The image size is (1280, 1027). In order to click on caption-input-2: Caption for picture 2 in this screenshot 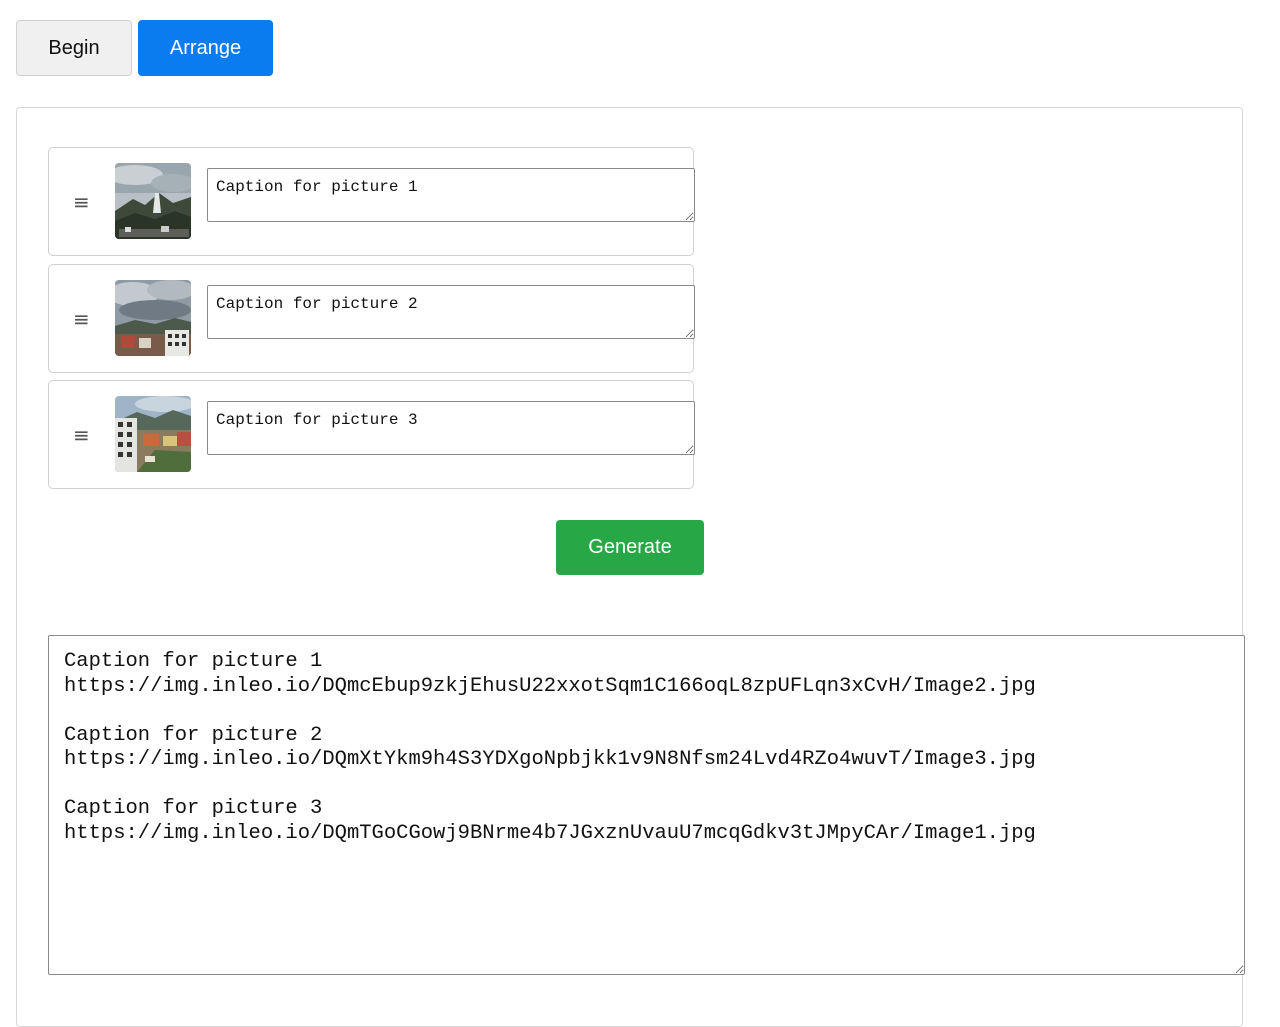, I will do `click(451, 312)`.